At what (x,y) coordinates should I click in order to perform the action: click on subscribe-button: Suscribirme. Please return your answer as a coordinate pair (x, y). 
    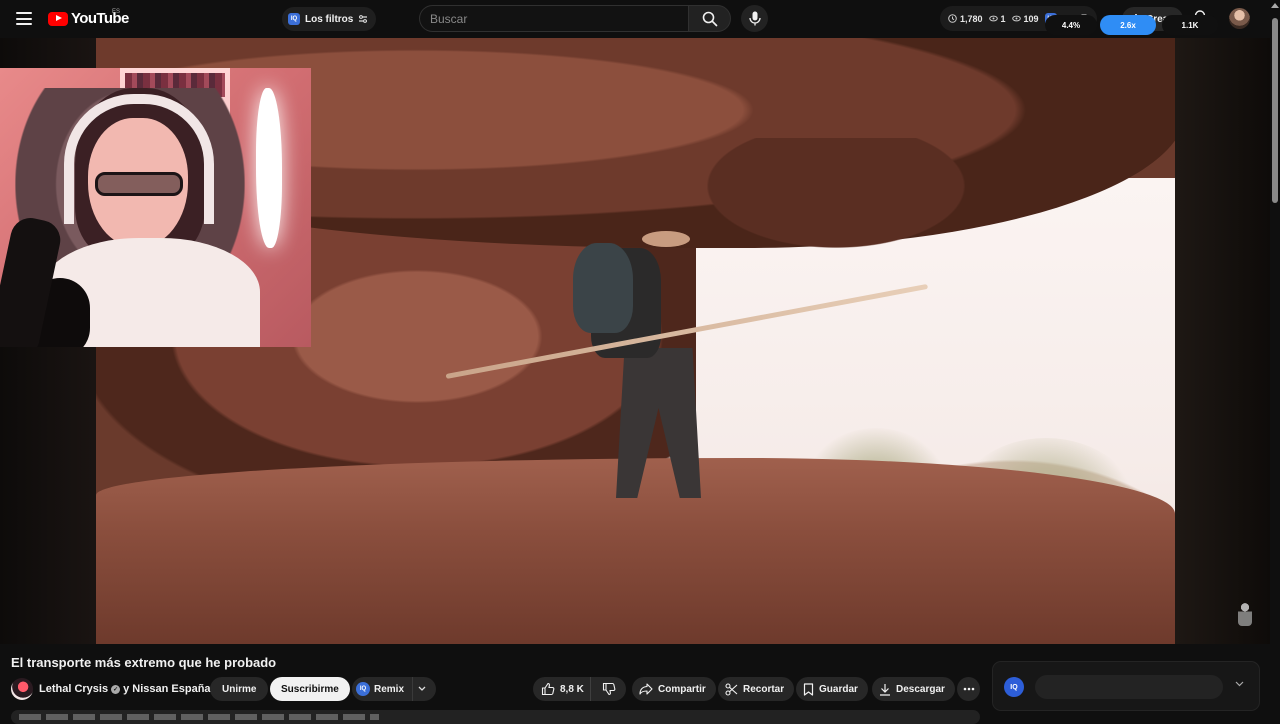
    Looking at the image, I should click on (310, 689).